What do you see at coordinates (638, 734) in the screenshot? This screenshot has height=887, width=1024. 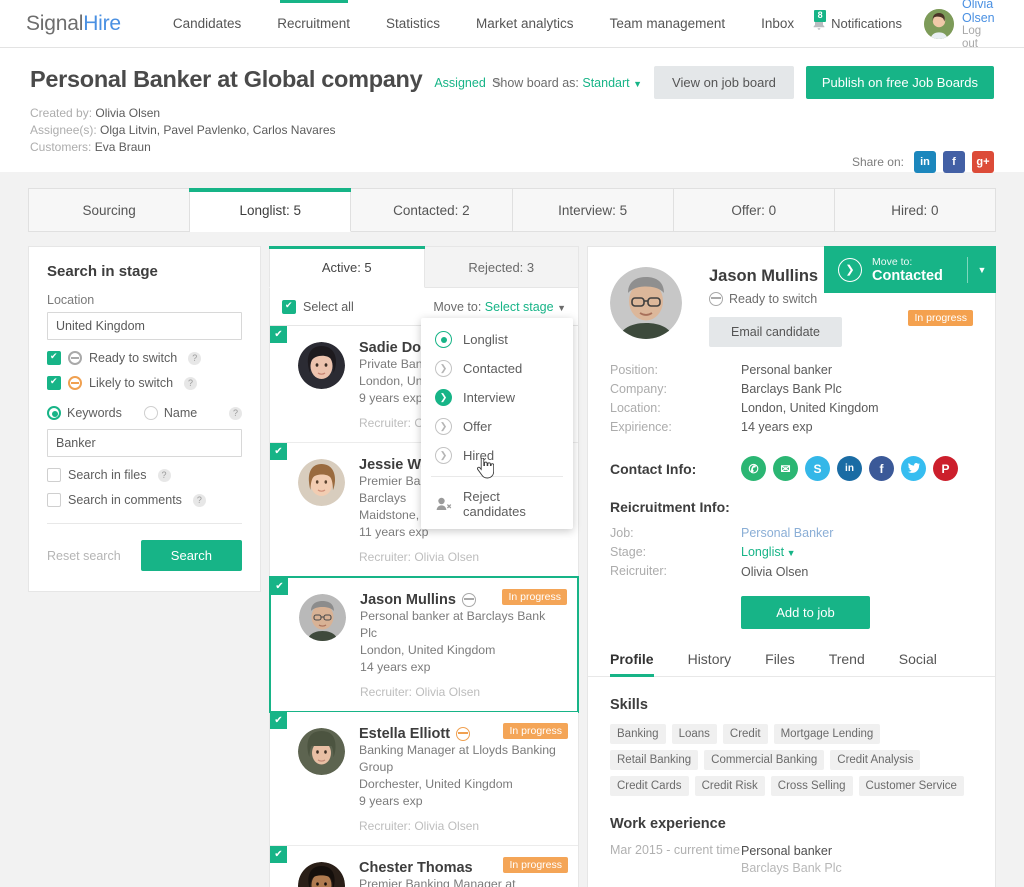 I see `skill-tag: Banking` at bounding box center [638, 734].